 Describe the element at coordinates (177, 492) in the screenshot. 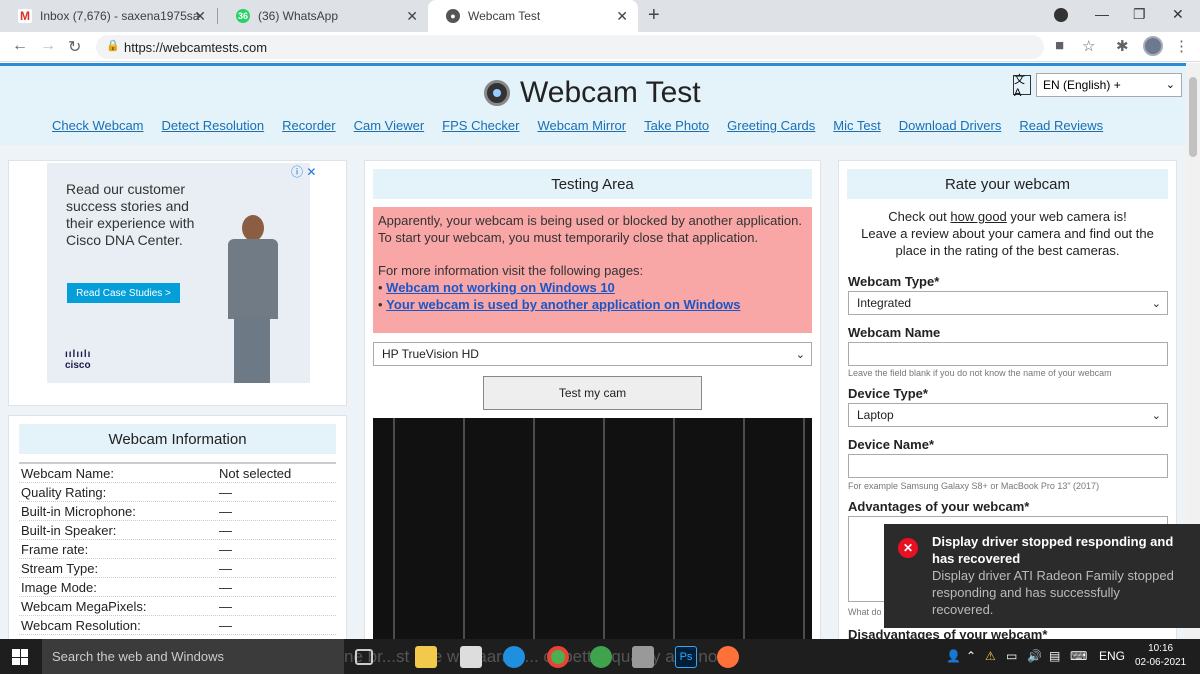

I see `info-row: Quality Rating: —` at that location.